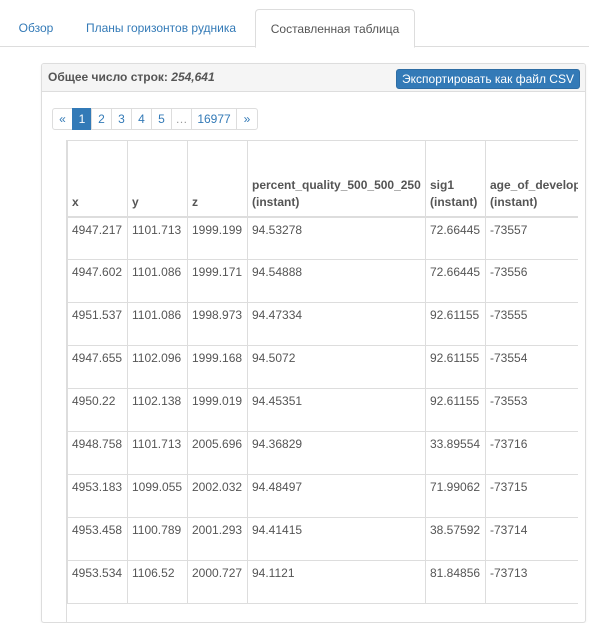  Describe the element at coordinates (97, 238) in the screenshot. I see `table-cell: 4947.217` at that location.